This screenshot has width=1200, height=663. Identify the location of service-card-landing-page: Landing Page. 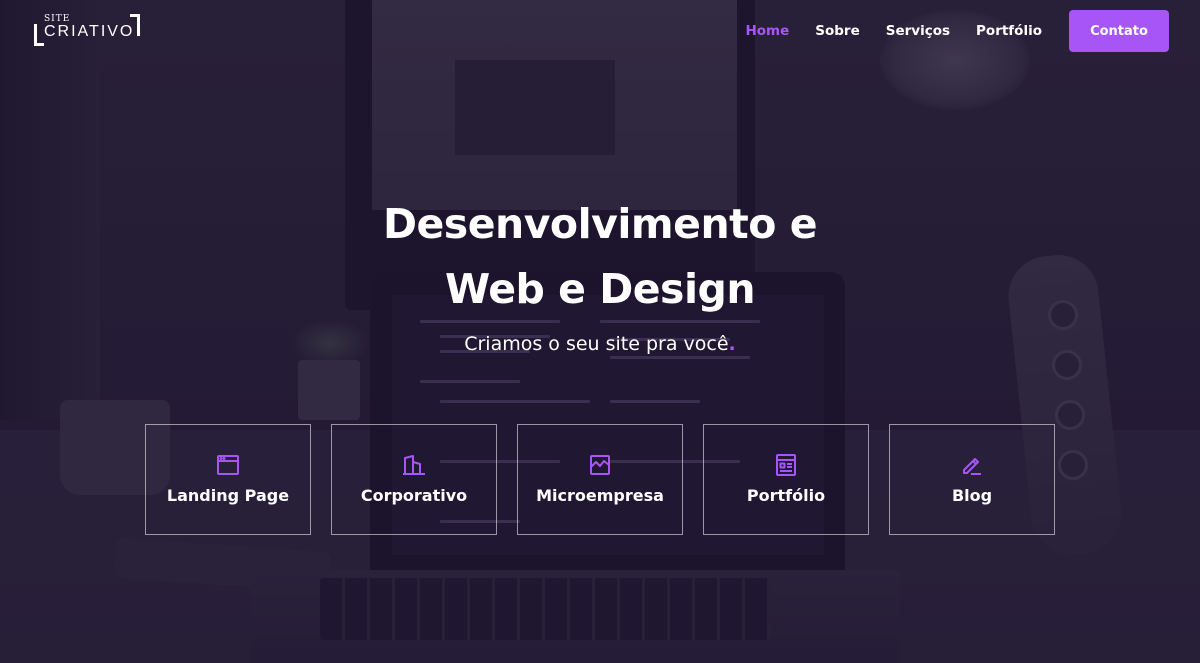
(228, 479).